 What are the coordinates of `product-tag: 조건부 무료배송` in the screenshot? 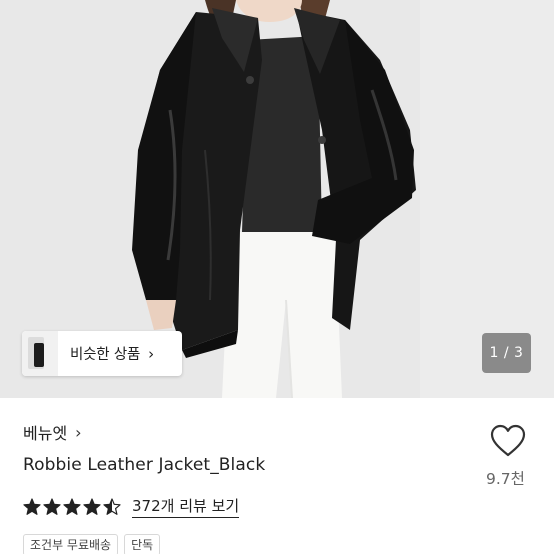 It's located at (71, 544).